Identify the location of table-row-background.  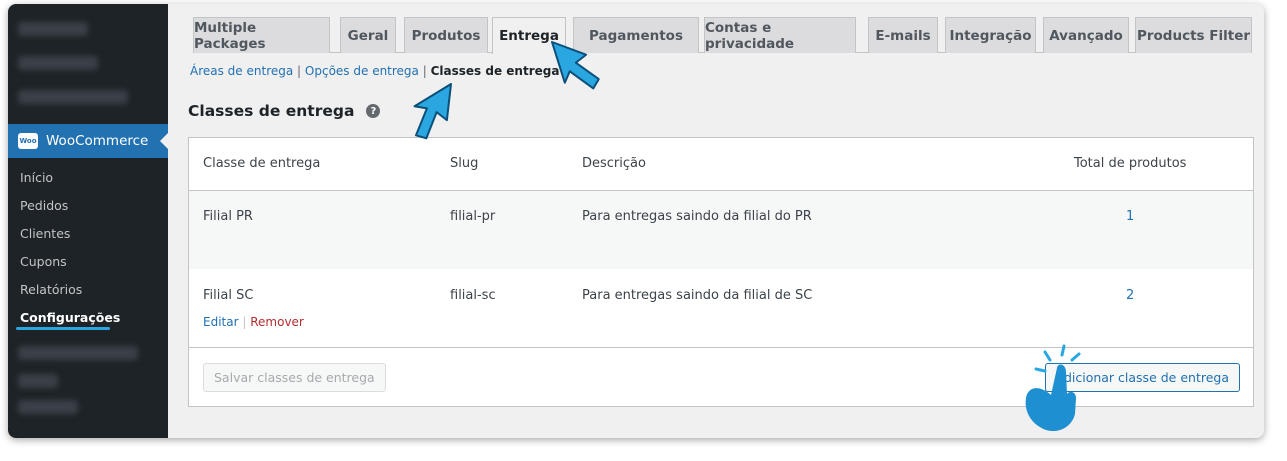
(721, 230).